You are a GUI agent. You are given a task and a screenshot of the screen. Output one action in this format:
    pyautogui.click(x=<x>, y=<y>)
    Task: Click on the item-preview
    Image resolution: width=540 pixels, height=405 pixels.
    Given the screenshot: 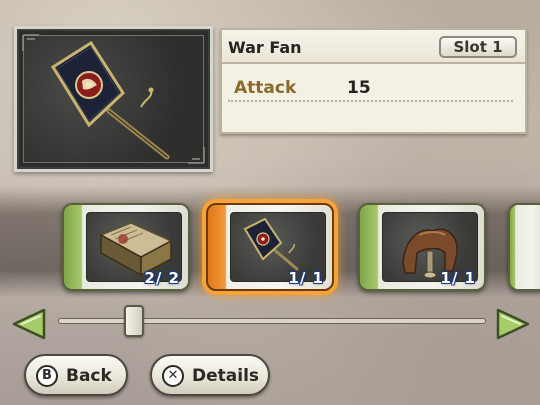 What is the action you would take?
    pyautogui.click(x=113, y=99)
    